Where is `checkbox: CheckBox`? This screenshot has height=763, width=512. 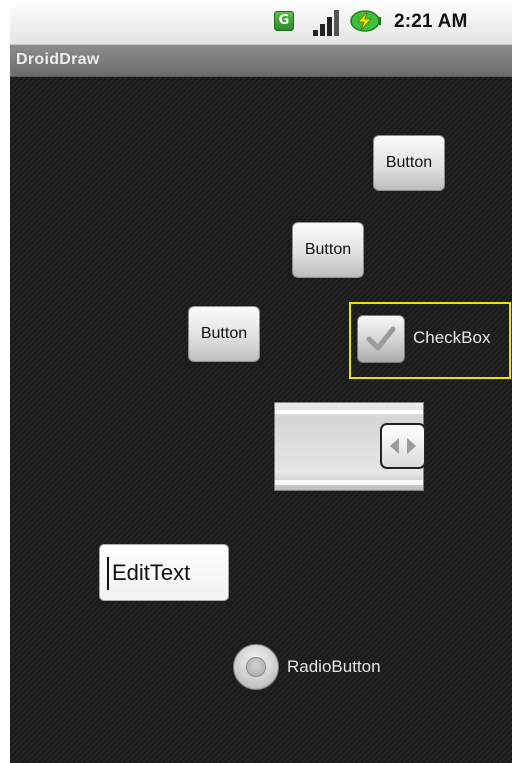
checkbox: CheckBox is located at coordinates (430, 340).